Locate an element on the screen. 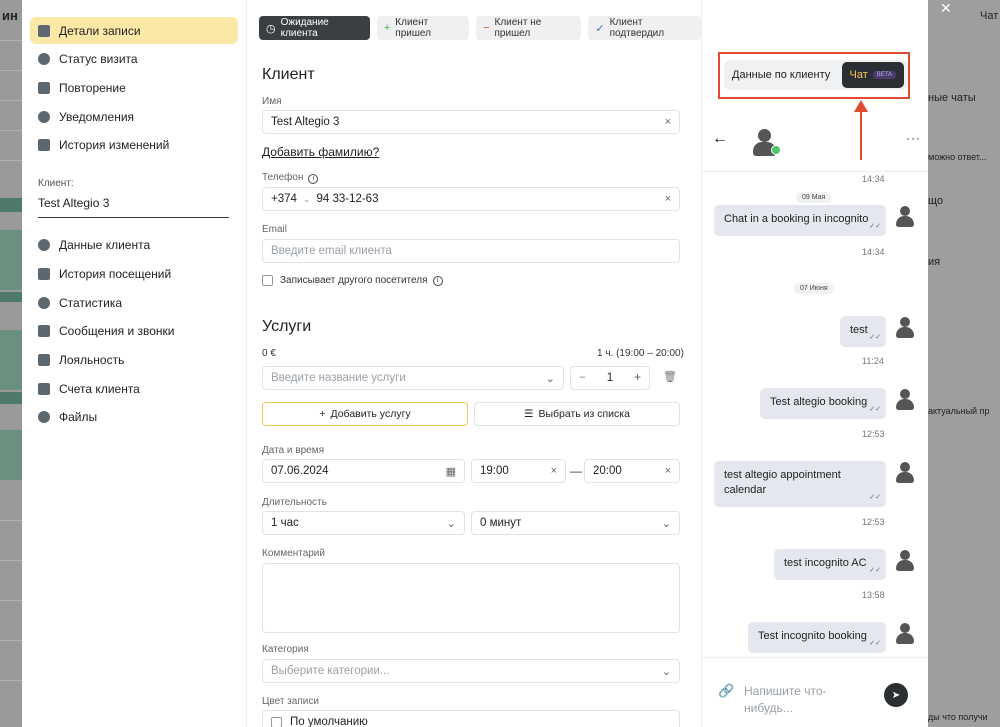 This screenshot has width=1000, height=727. message-time: 12:53 is located at coordinates (873, 522).